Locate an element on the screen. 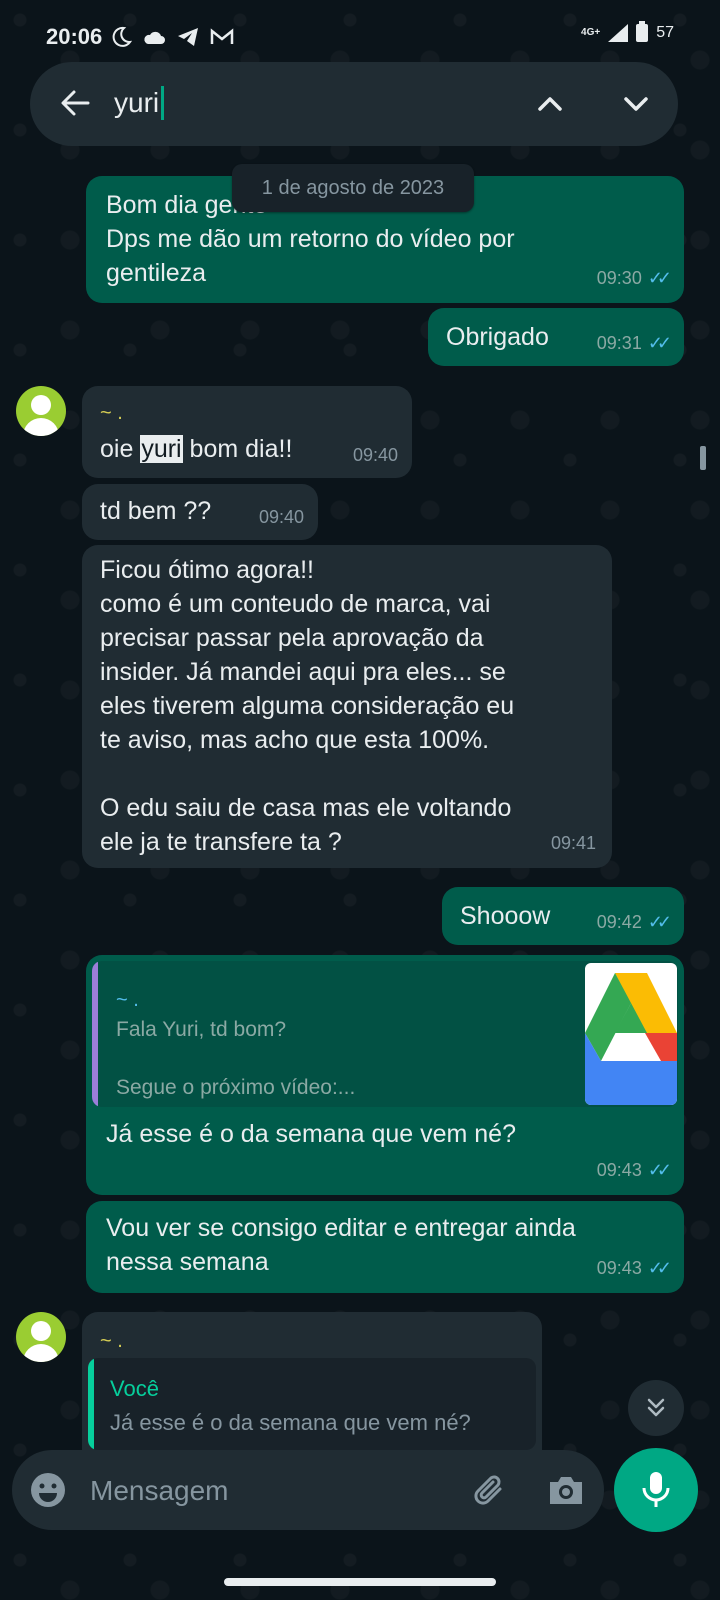 This screenshot has height=1600, width=720. camera-icon is located at coordinates (566, 1490).